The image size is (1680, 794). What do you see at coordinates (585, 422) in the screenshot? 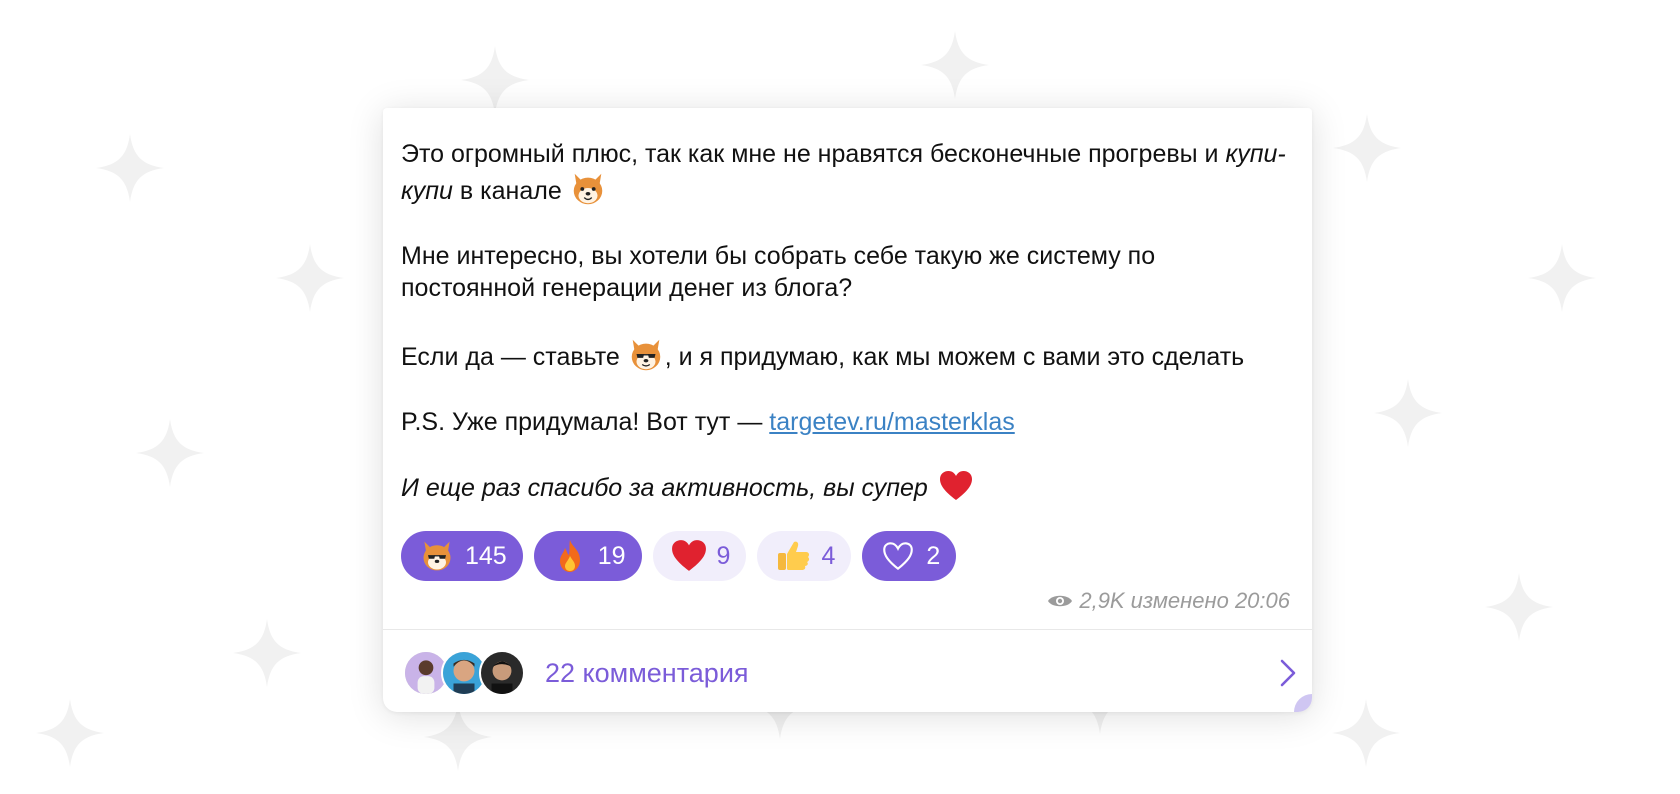
I see `paragraph-4-text: P.S. Уже придумала! Вот тут —` at bounding box center [585, 422].